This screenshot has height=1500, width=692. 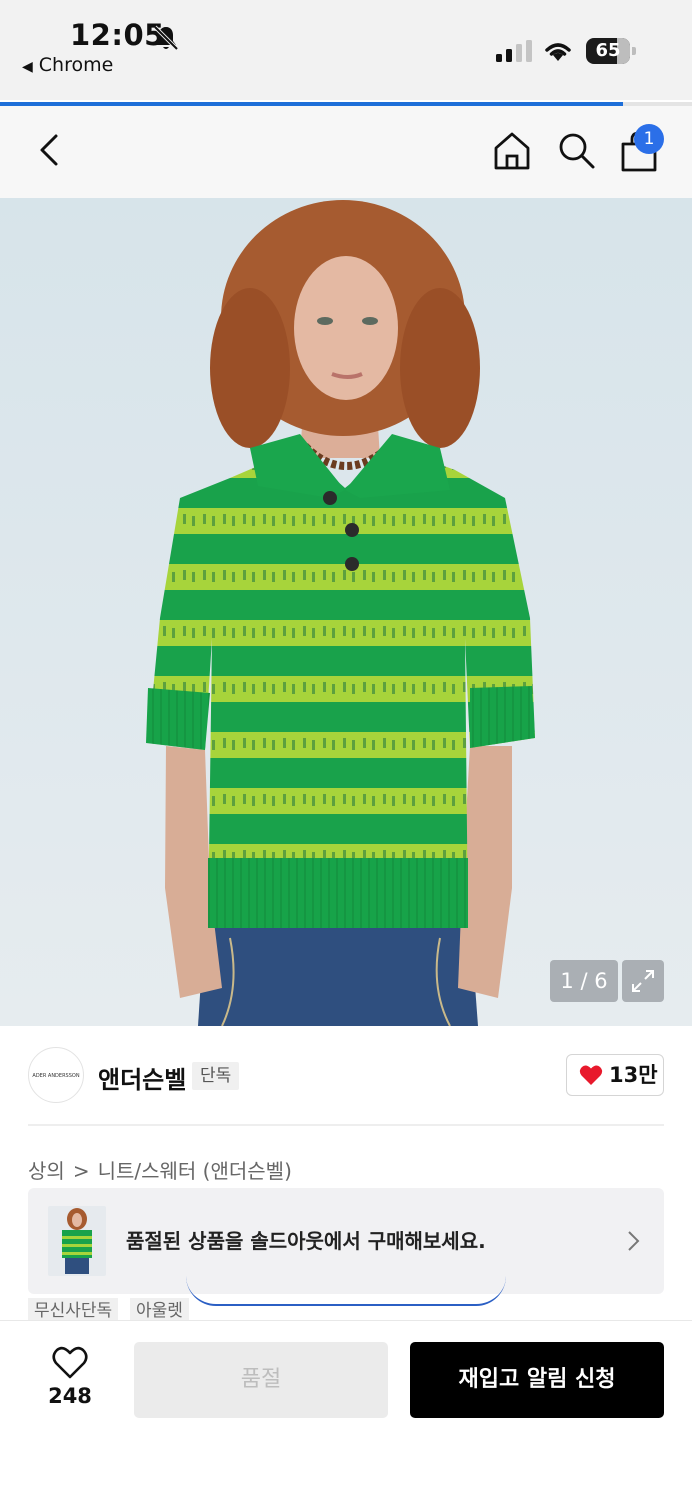 I want to click on back-to-app-link: ◀ Chrome, so click(x=67, y=65).